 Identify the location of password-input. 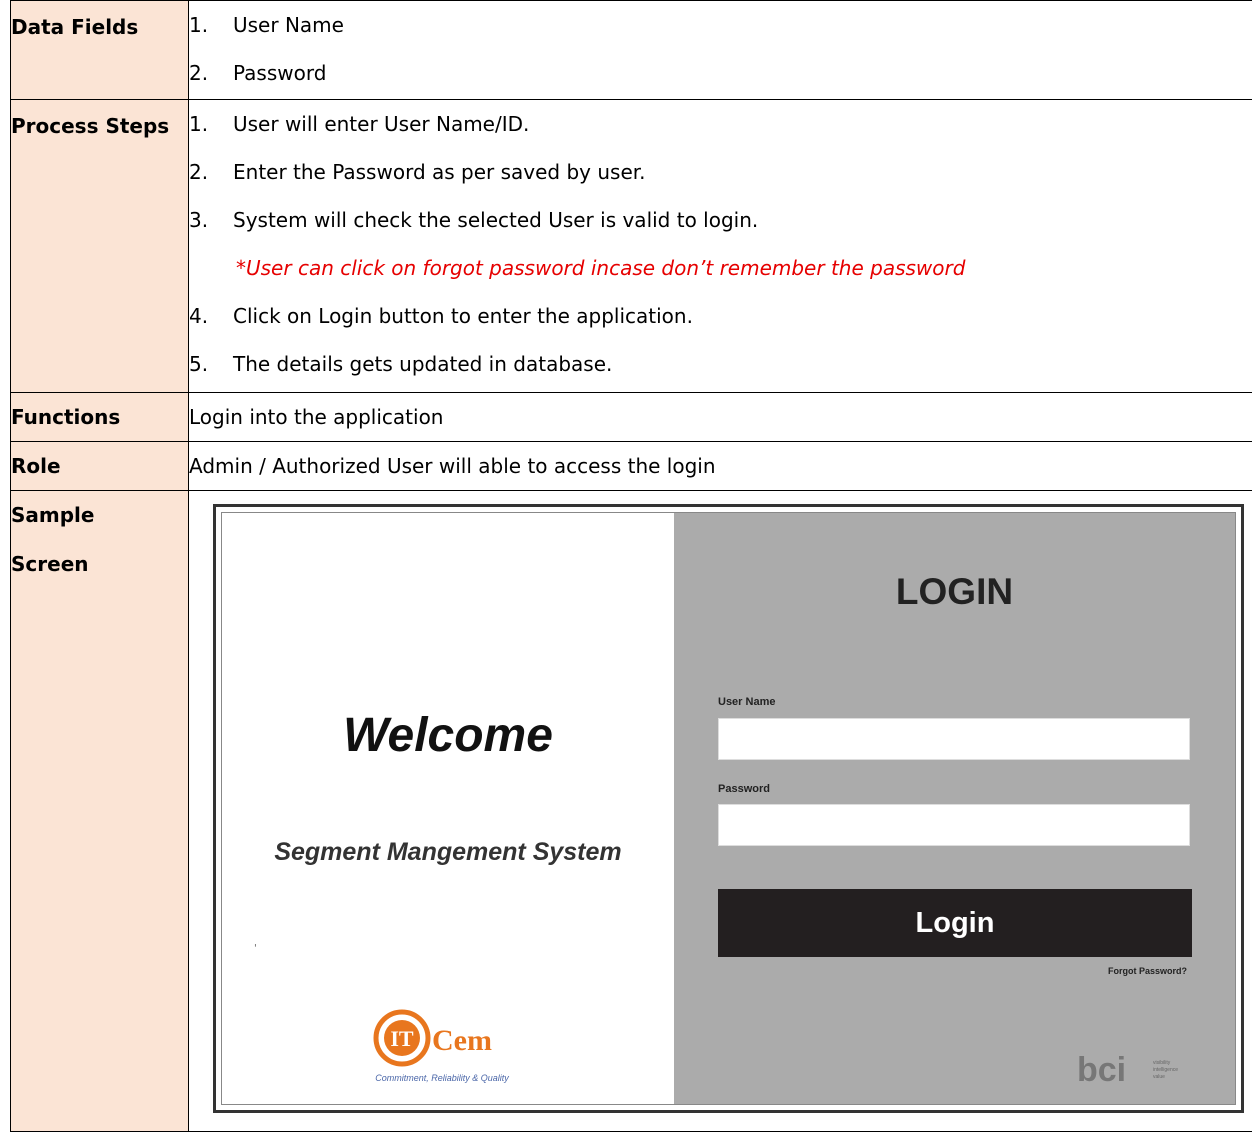
(954, 825).